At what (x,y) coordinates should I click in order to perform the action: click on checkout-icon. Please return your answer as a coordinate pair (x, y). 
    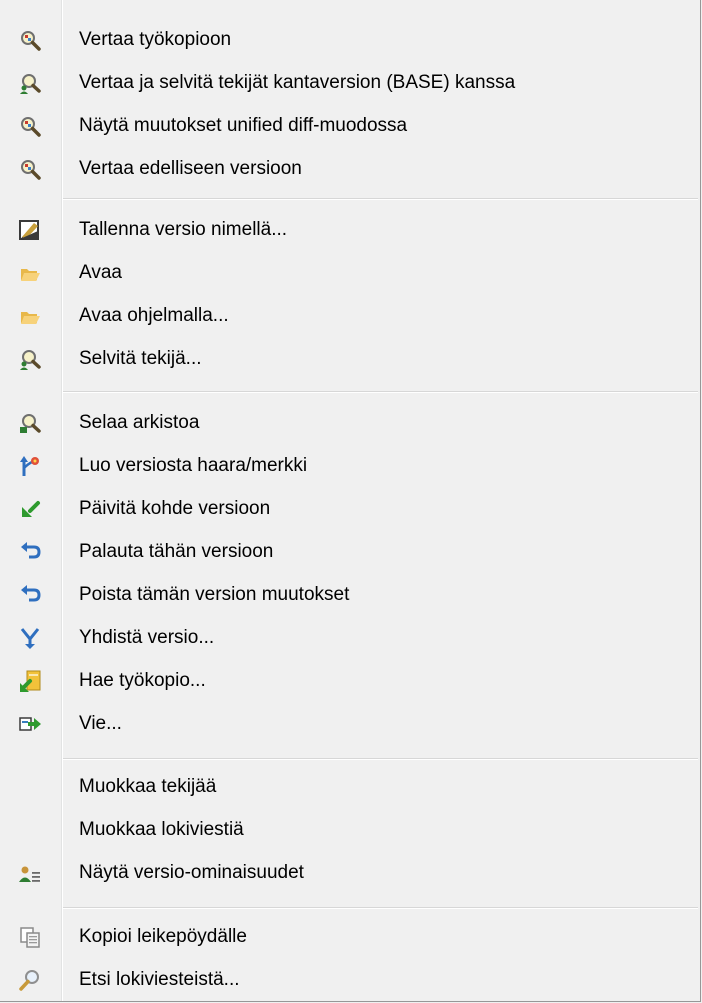
    Looking at the image, I should click on (30, 681).